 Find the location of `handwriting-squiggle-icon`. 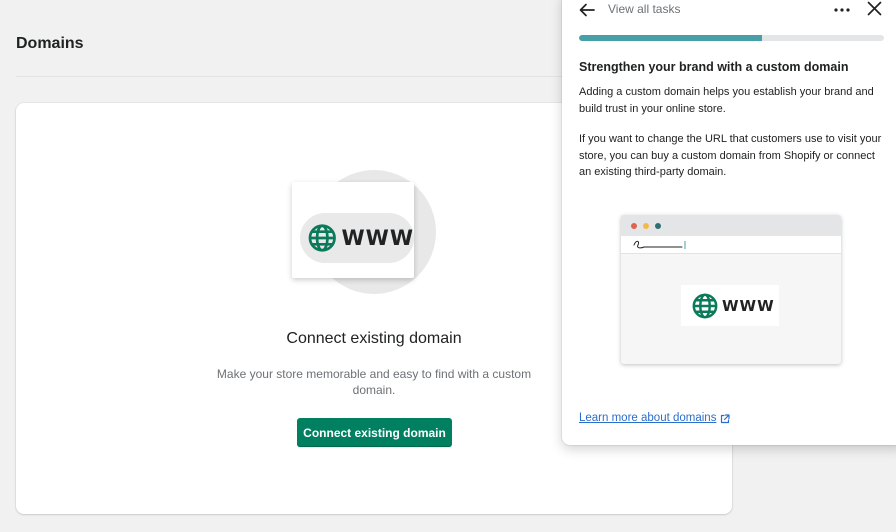

handwriting-squiggle-icon is located at coordinates (659, 244).